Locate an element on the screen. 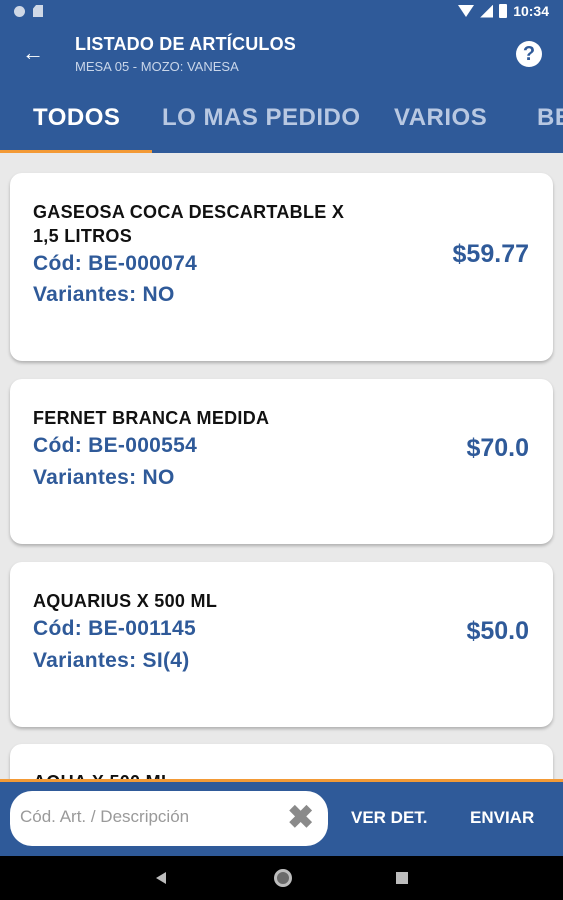 This screenshot has height=900, width=563. item-name: GASEOSA COCA DESCARTABLE X 1,5 LITROS is located at coordinates (189, 224).